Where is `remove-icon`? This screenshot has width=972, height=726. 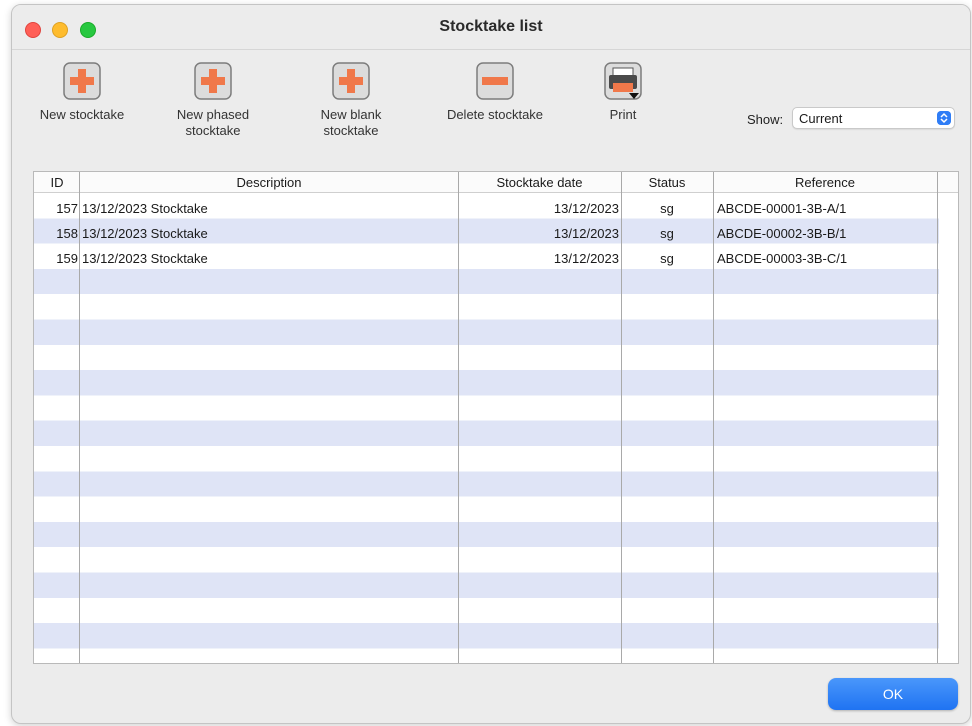
remove-icon is located at coordinates (495, 81).